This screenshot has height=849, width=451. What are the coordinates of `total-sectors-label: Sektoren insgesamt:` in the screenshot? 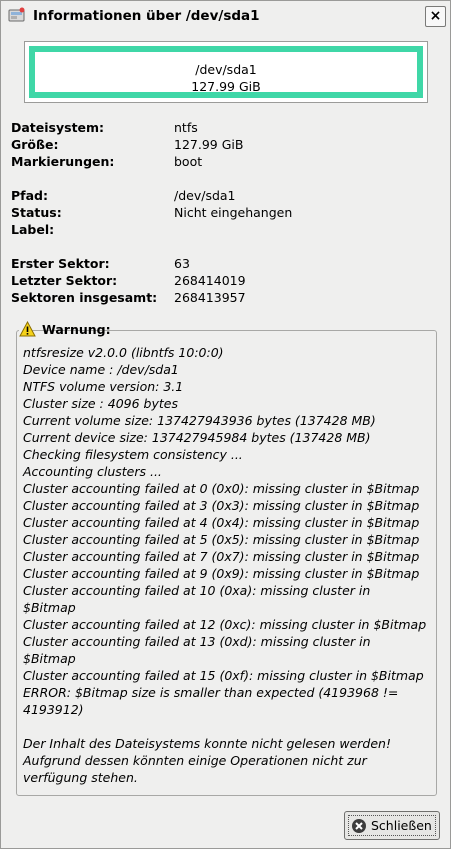 It's located at (84, 297).